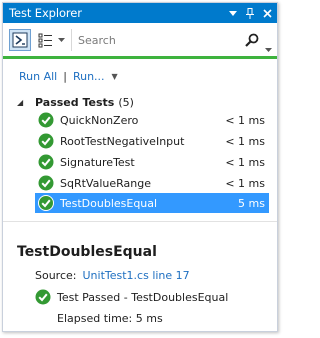 This screenshot has height=338, width=320. Describe the element at coordinates (115, 76) in the screenshot. I see `run-dropdown-icon: ▼` at that location.